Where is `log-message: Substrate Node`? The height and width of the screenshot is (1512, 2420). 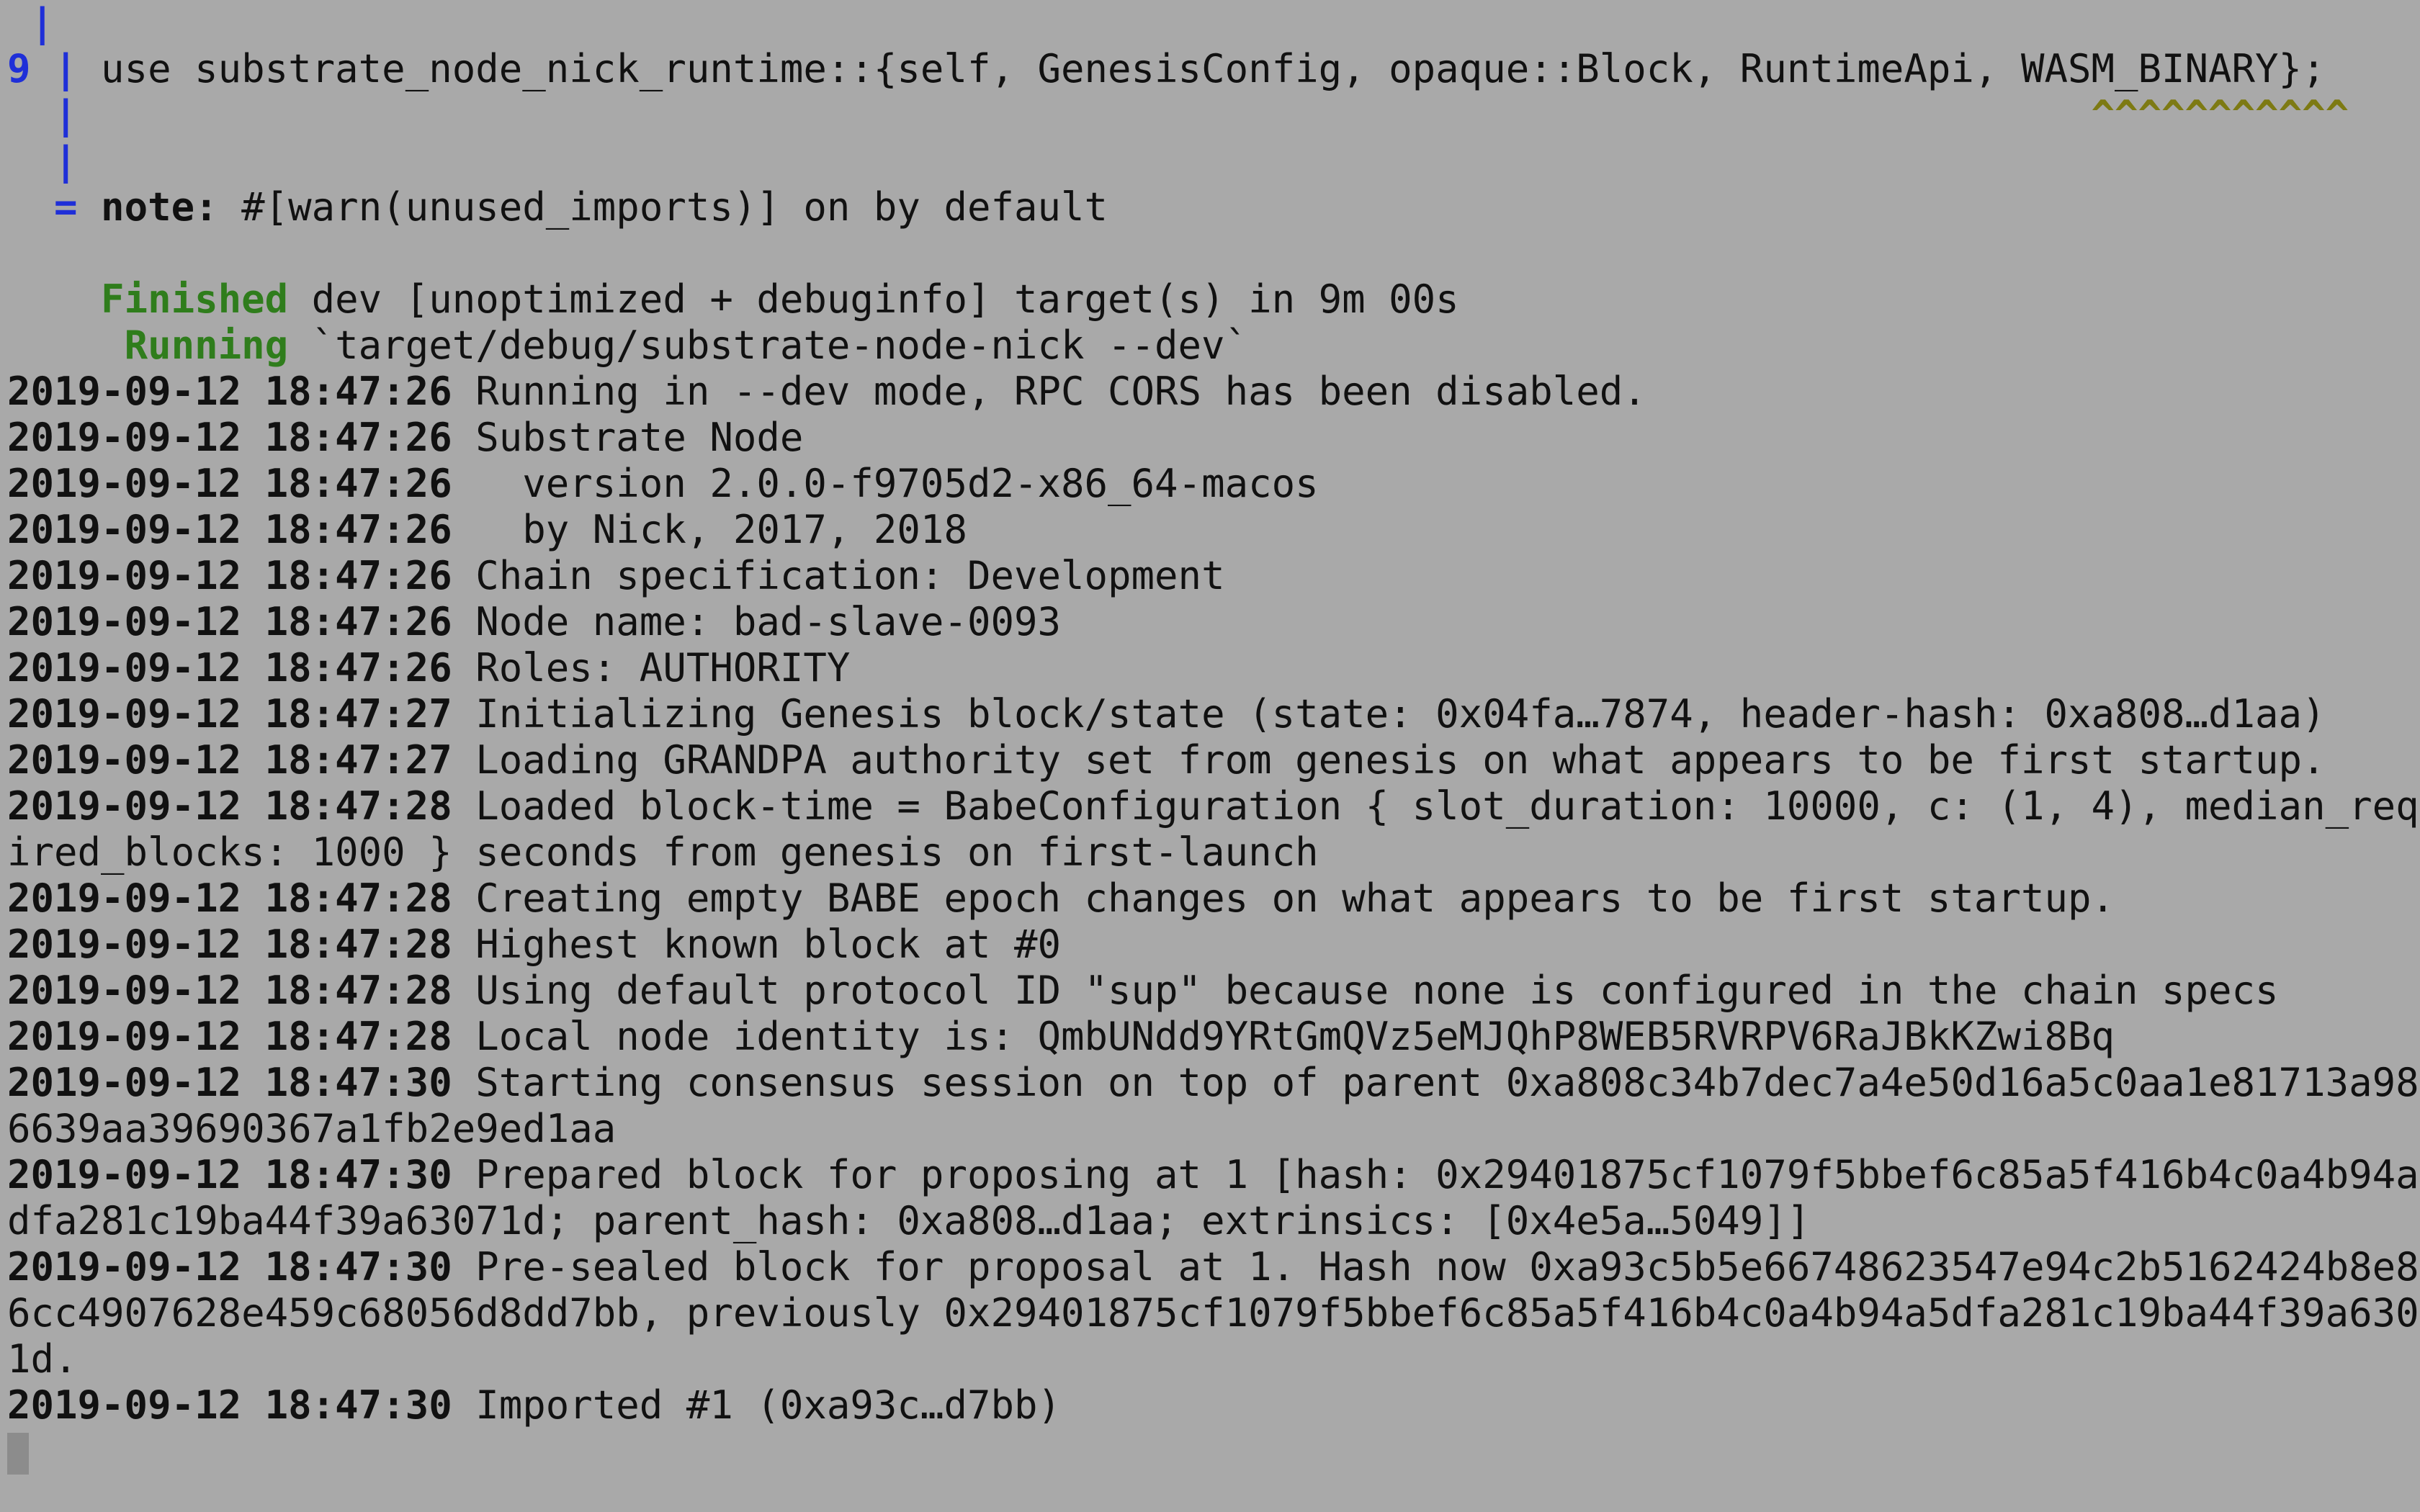 log-message: Substrate Node is located at coordinates (628, 437).